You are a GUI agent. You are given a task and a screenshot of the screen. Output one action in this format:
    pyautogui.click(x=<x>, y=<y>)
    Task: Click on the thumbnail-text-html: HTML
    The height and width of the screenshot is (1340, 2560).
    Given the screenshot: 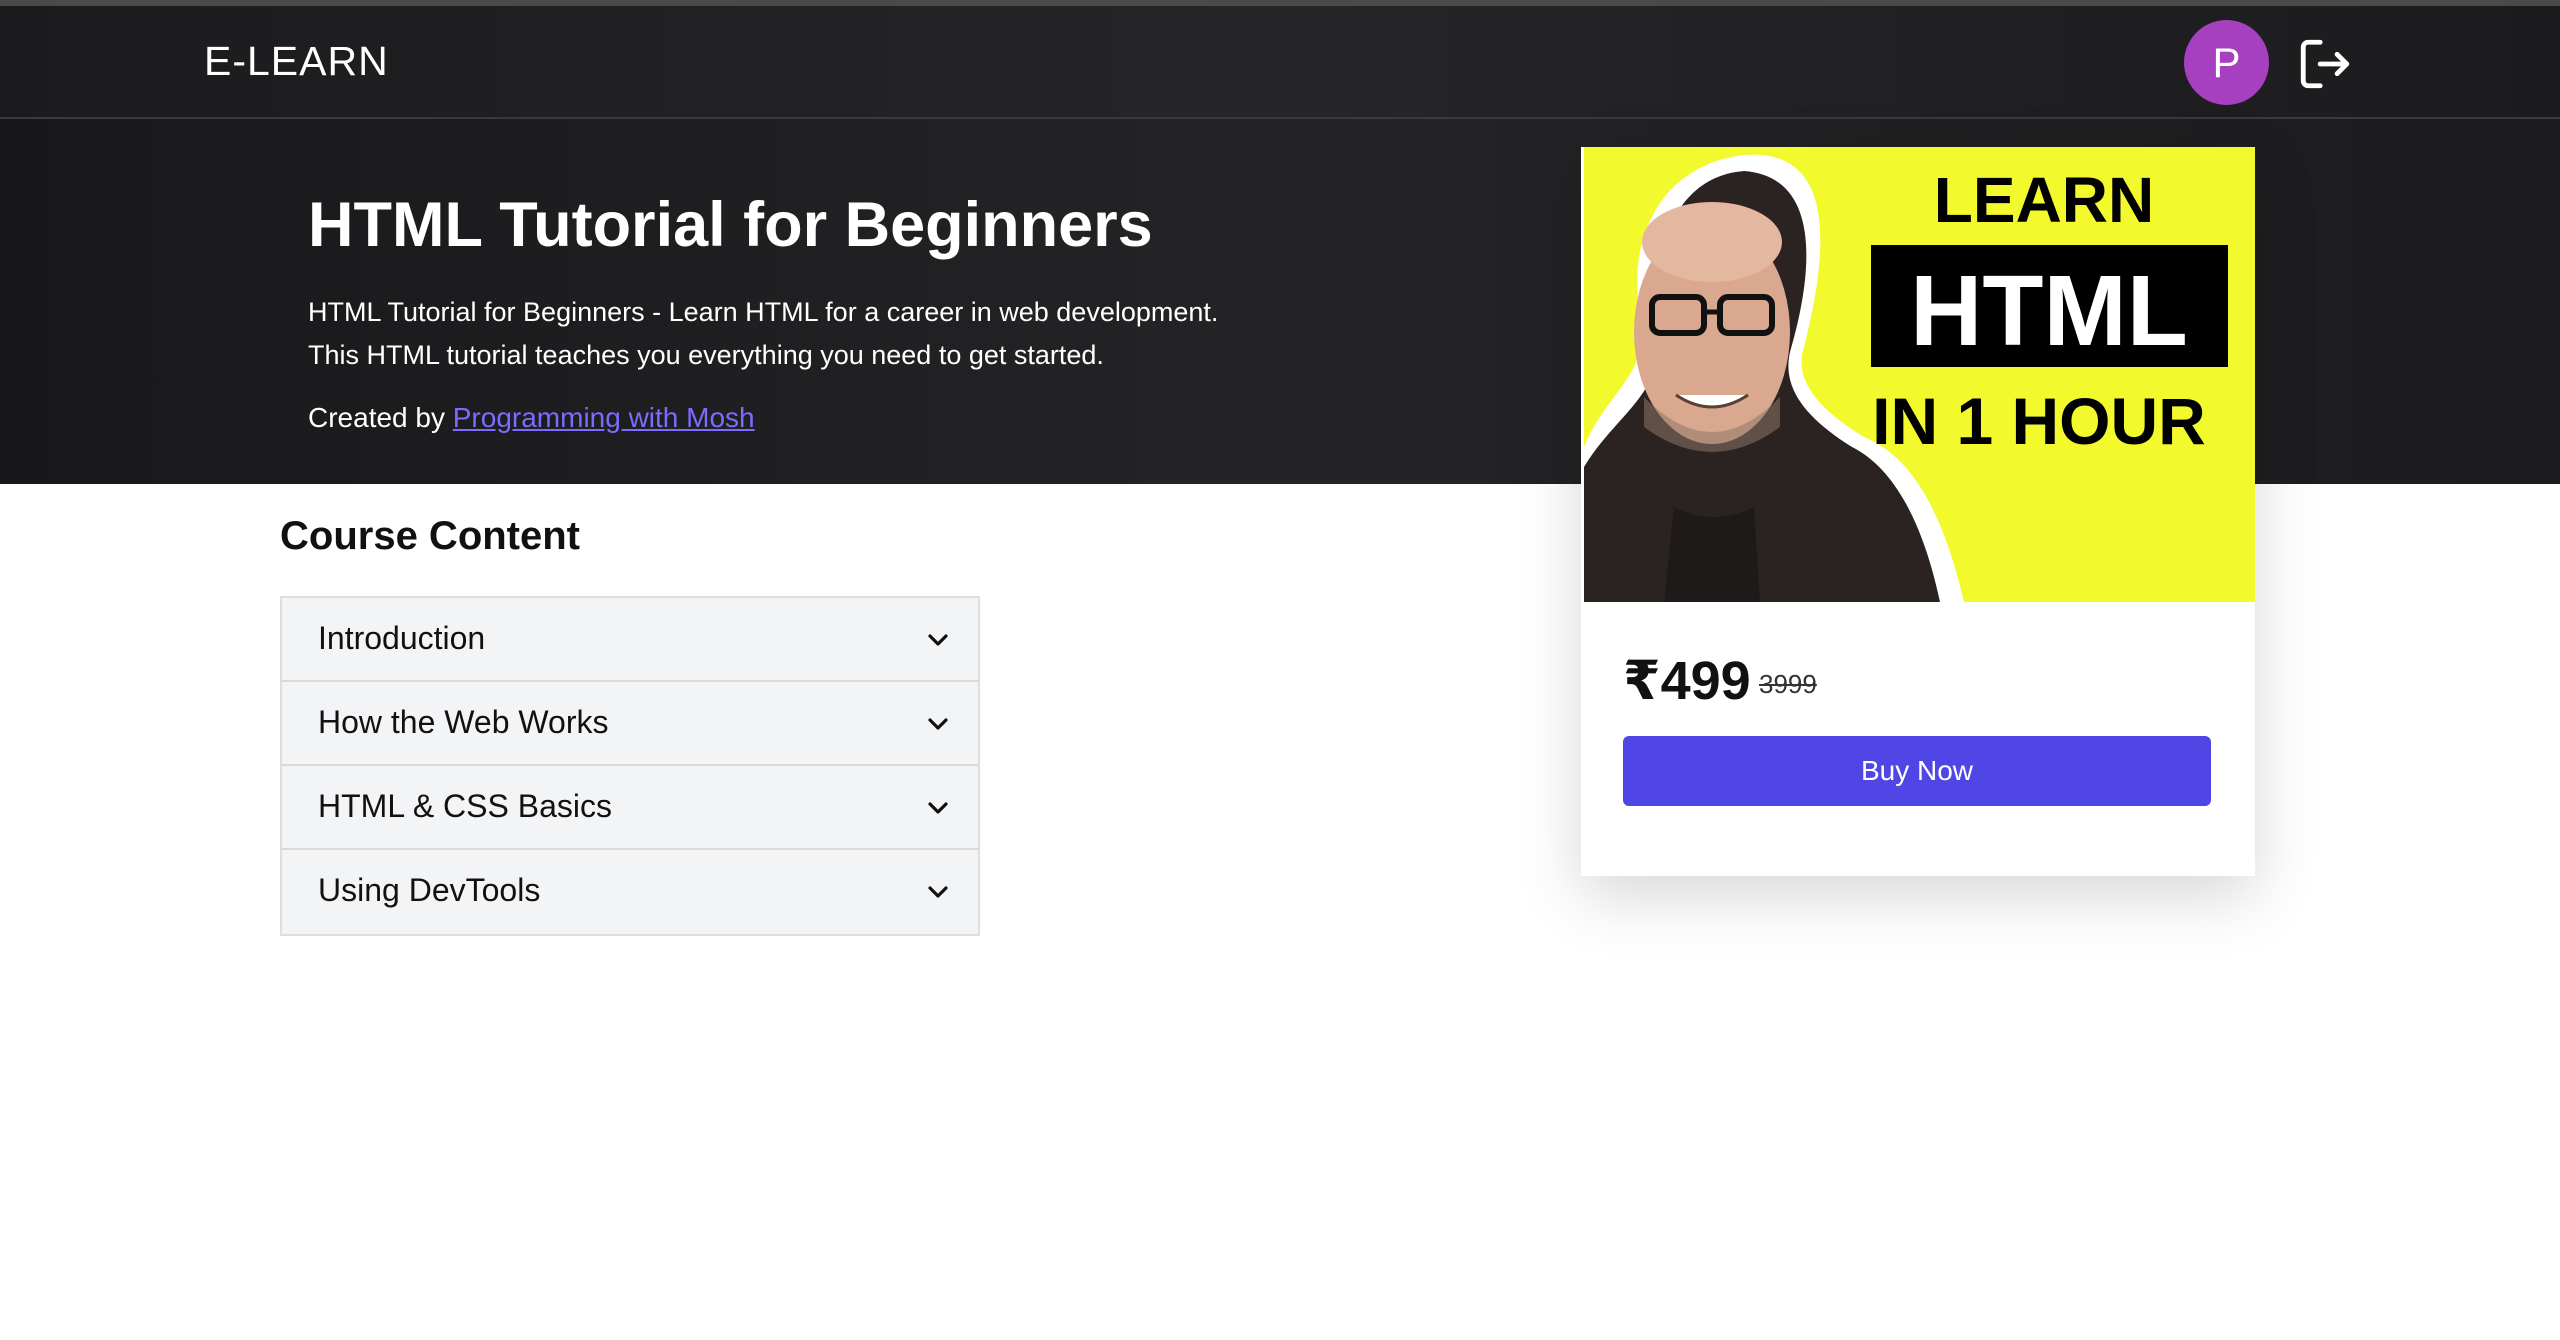 What is the action you would take?
    pyautogui.click(x=2049, y=311)
    